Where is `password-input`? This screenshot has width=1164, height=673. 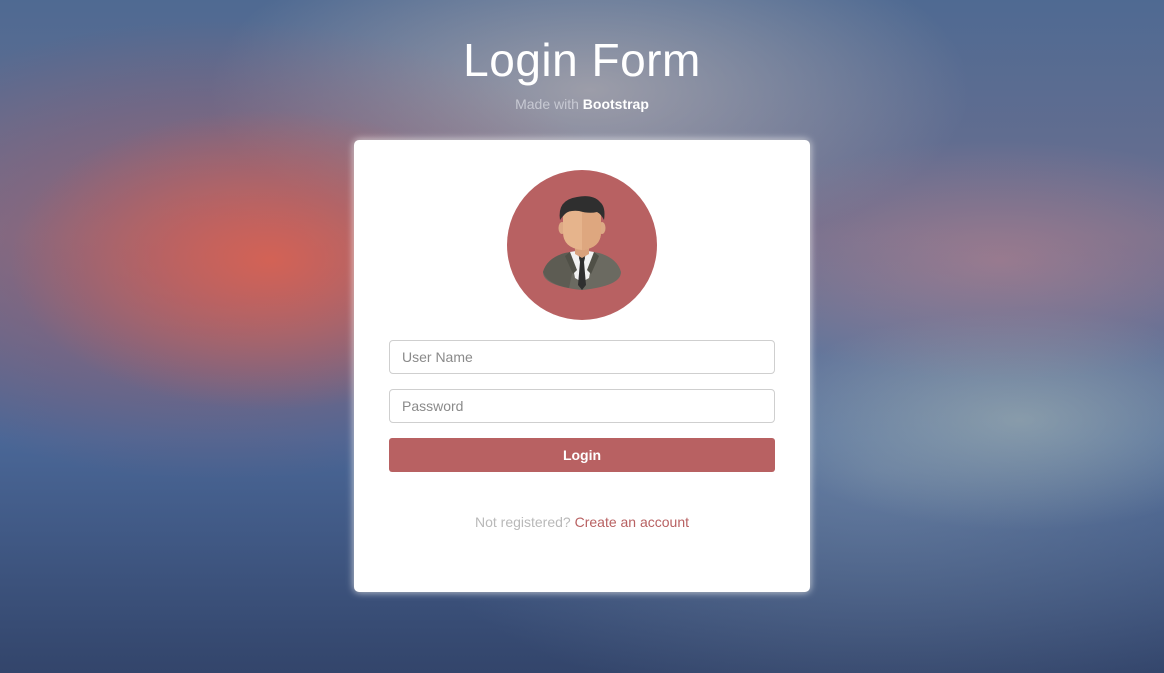 password-input is located at coordinates (582, 406).